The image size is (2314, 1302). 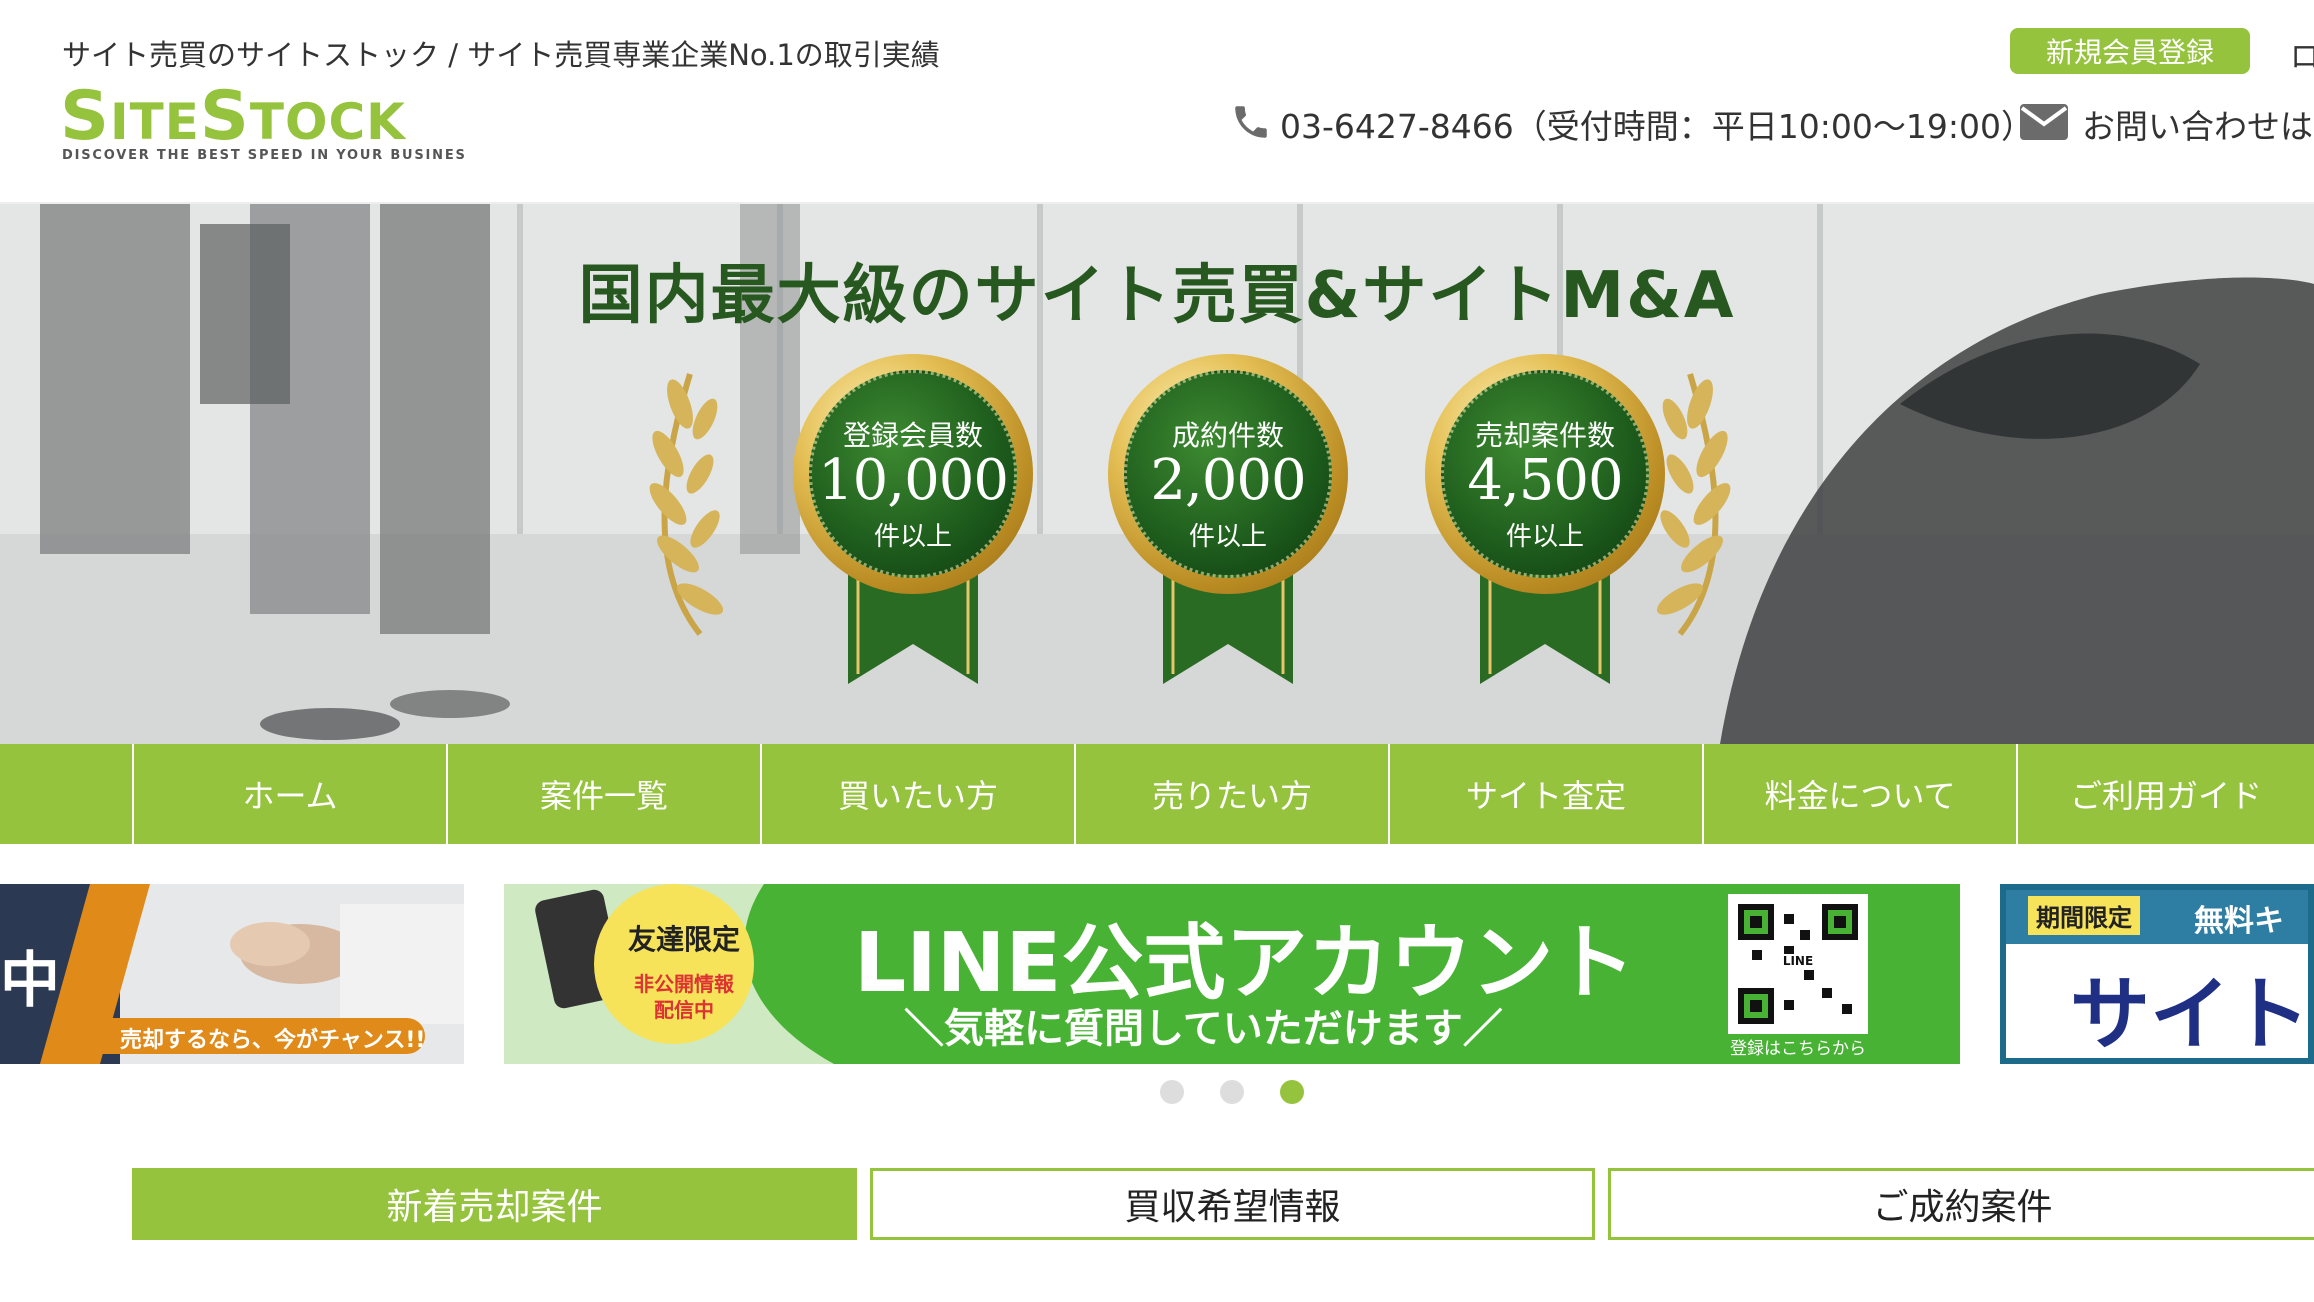 What do you see at coordinates (1157, 296) in the screenshot?
I see `hero-title: 国内最大級のサイト売買&サイトM&A` at bounding box center [1157, 296].